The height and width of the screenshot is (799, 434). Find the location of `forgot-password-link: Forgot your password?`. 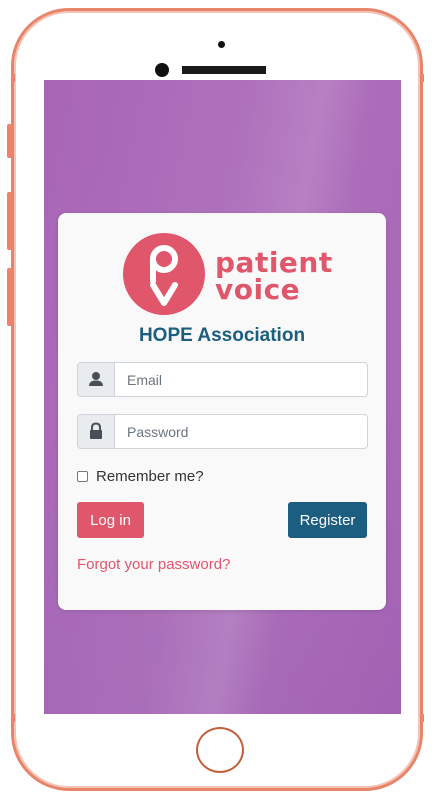

forgot-password-link: Forgot your password? is located at coordinates (153, 564).